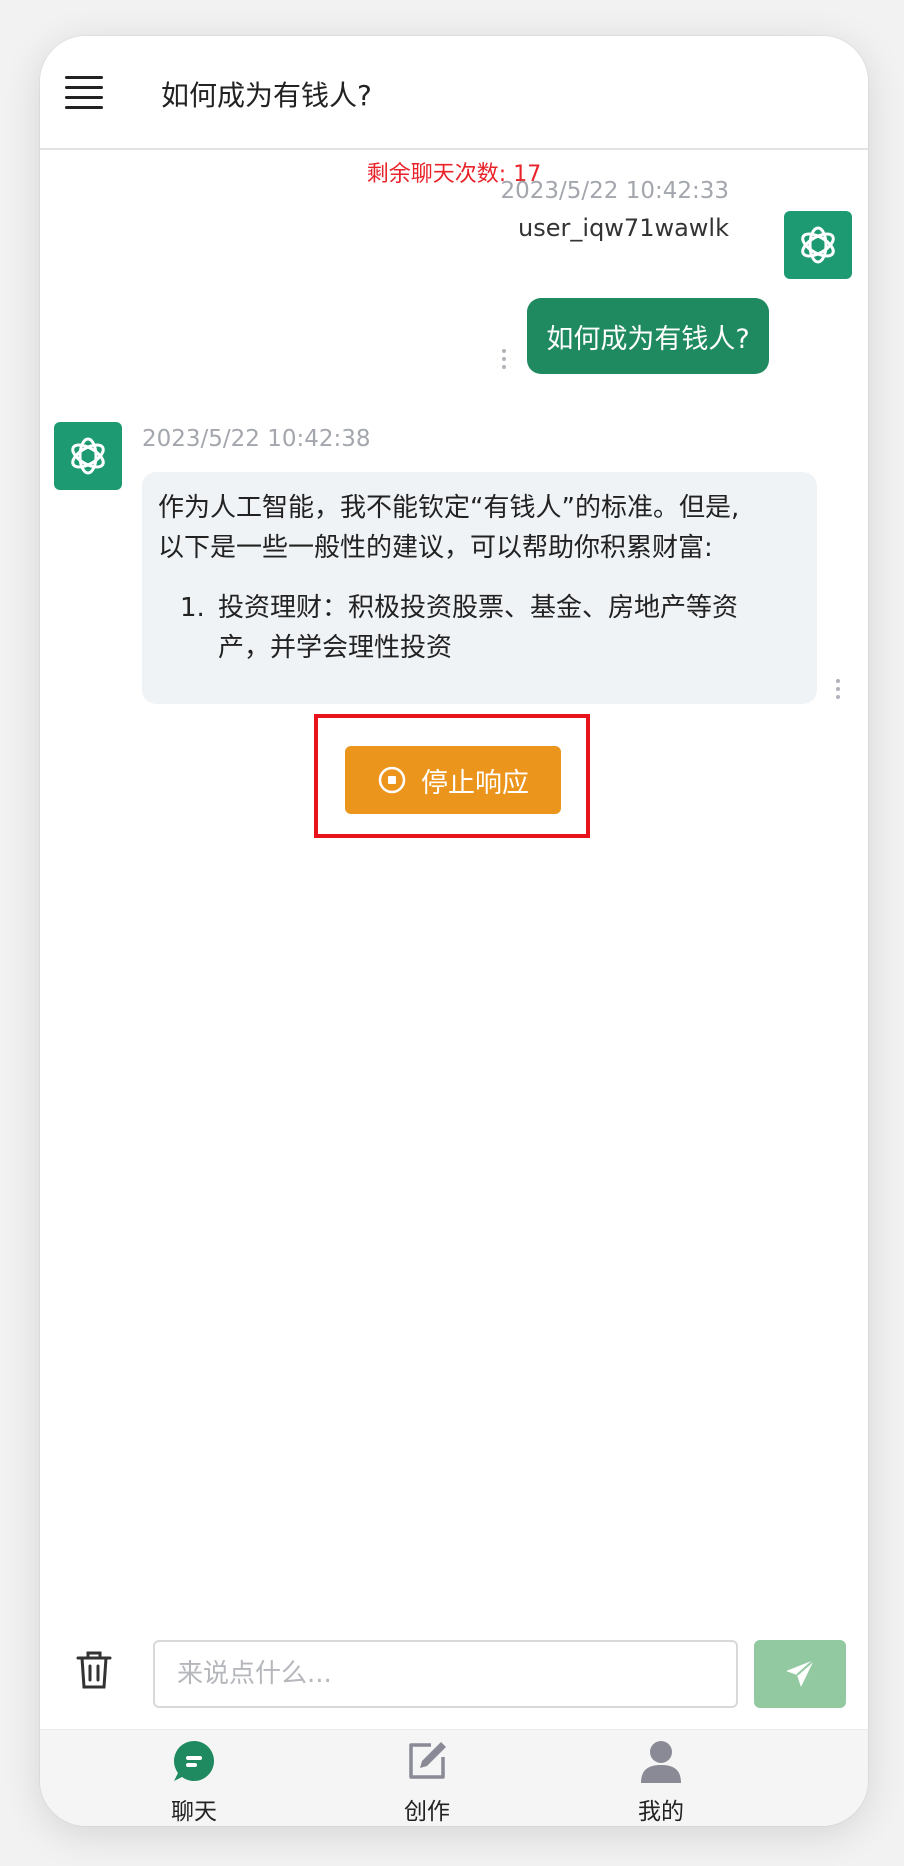  I want to click on nav-item-chat: 聊天, so click(194, 1778).